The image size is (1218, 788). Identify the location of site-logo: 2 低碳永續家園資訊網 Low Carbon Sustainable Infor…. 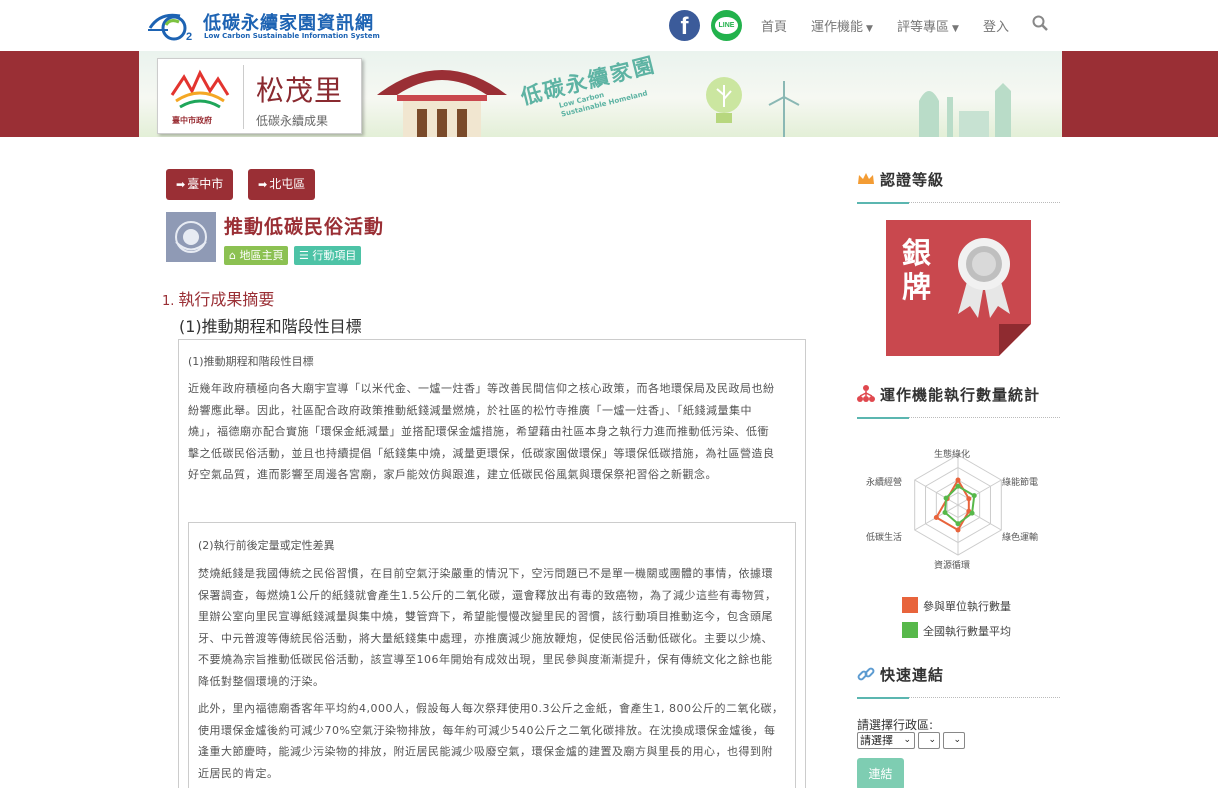
(263, 25).